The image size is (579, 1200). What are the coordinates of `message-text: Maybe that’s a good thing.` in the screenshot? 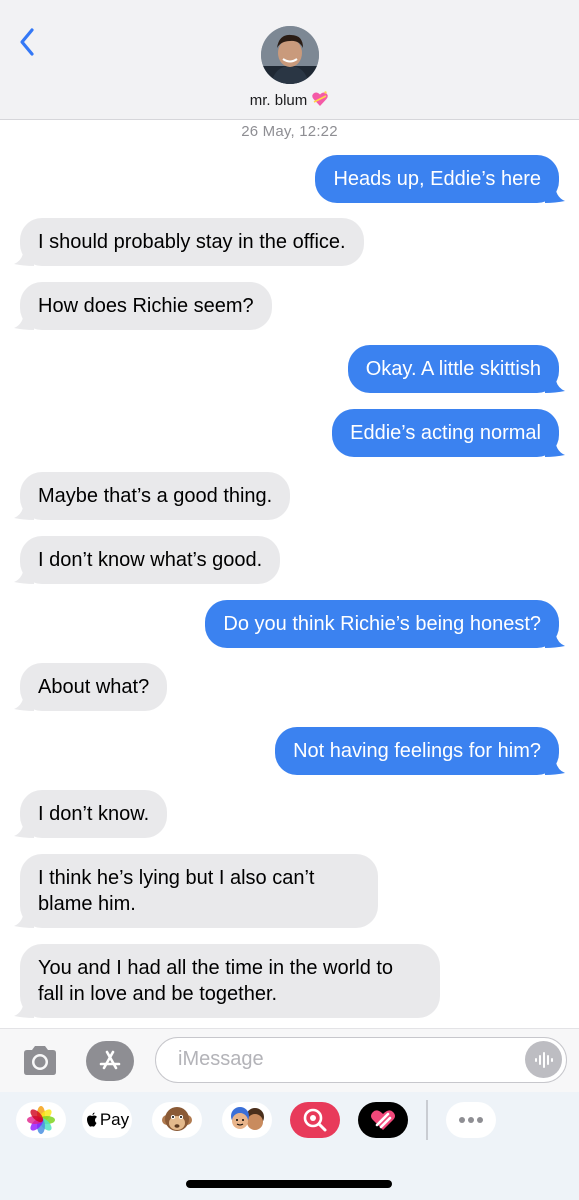 It's located at (155, 496).